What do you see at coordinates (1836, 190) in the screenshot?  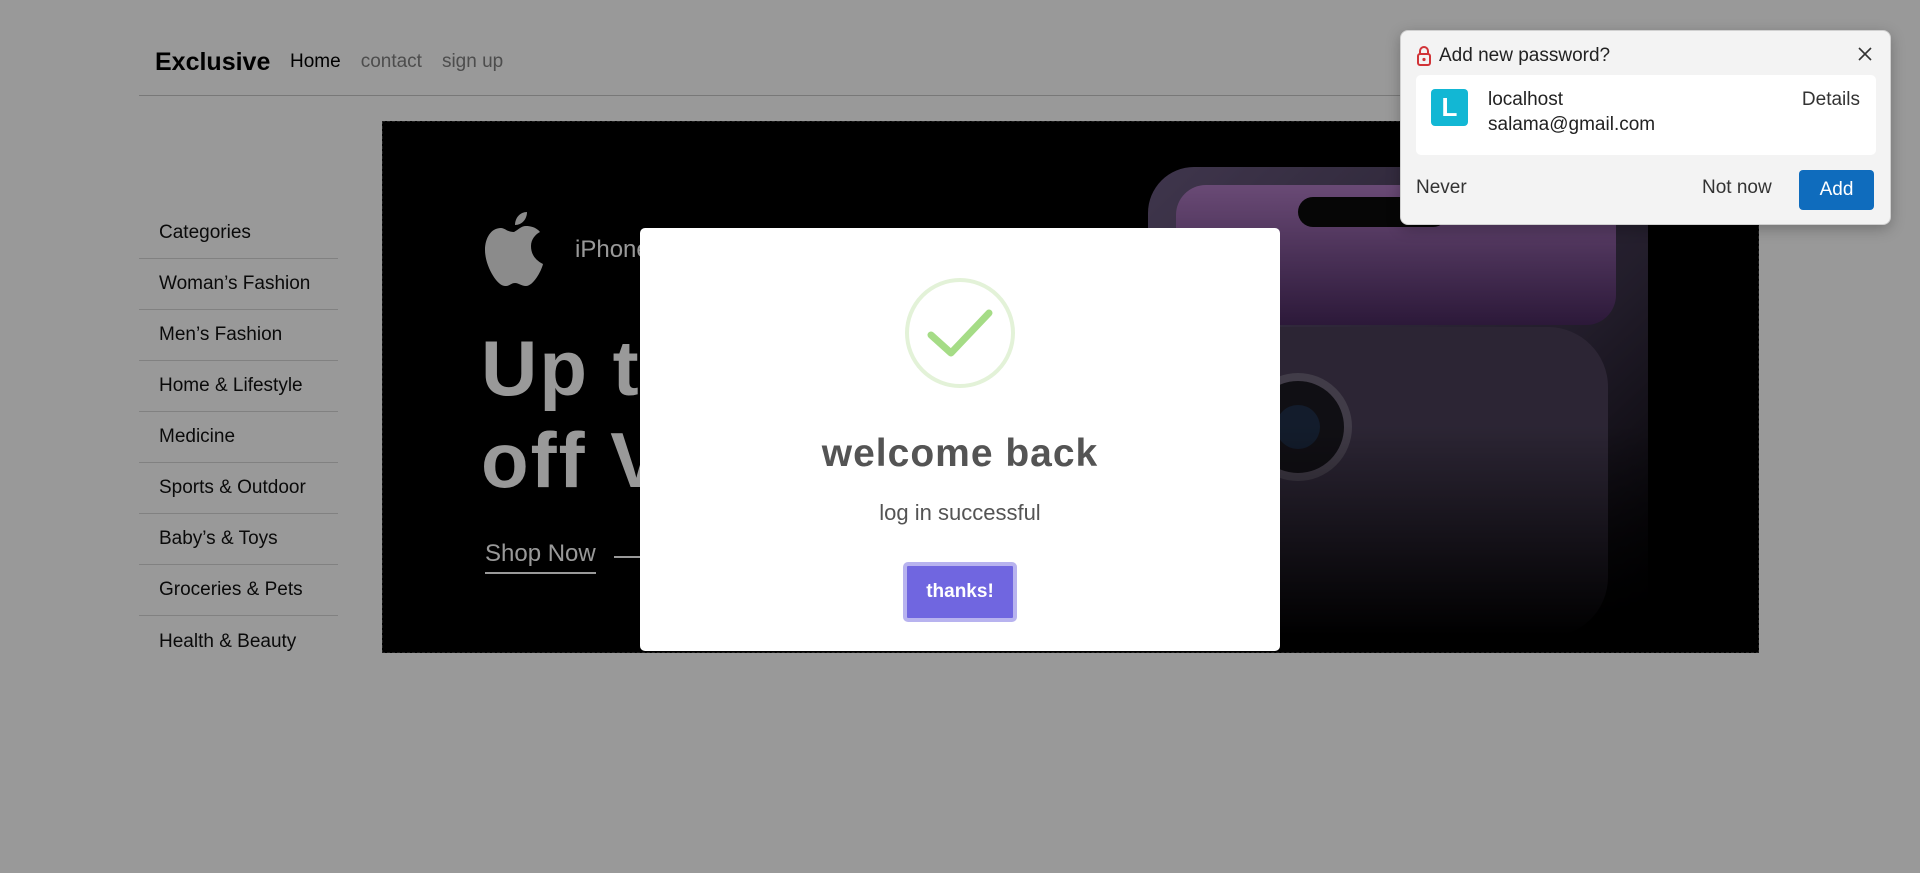 I see `add-password-button: Add` at bounding box center [1836, 190].